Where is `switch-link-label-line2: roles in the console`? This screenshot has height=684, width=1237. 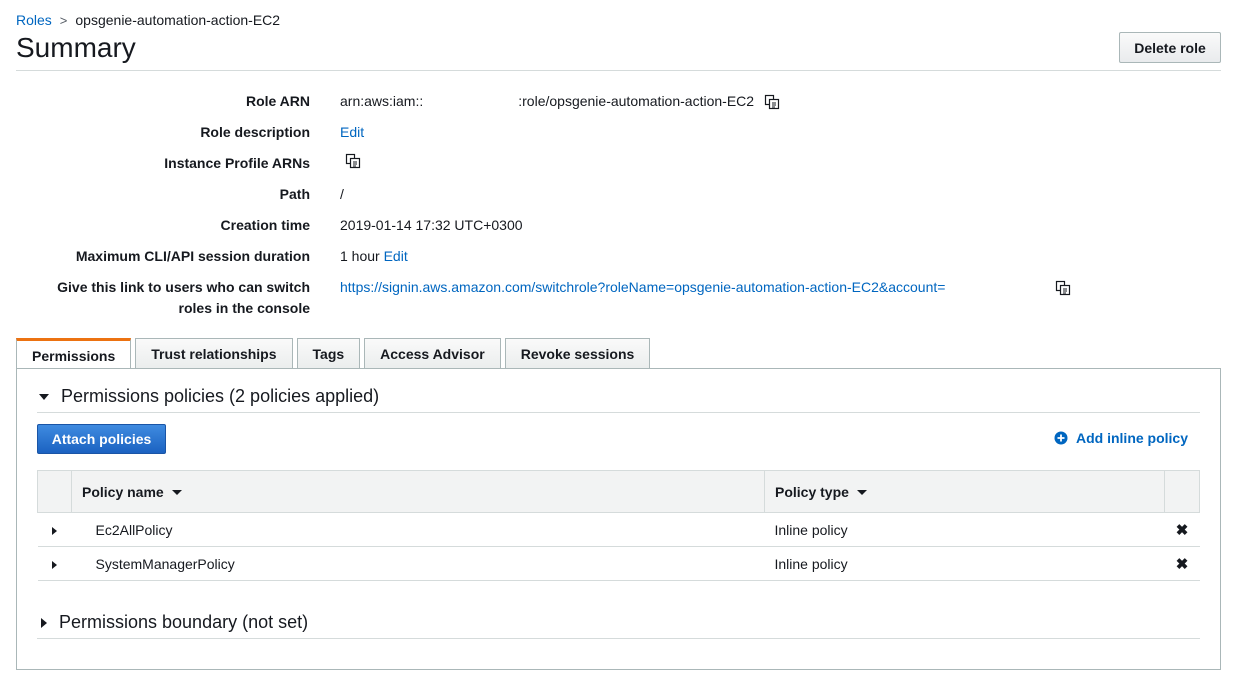
switch-link-label-line2: roles in the console is located at coordinates (244, 308).